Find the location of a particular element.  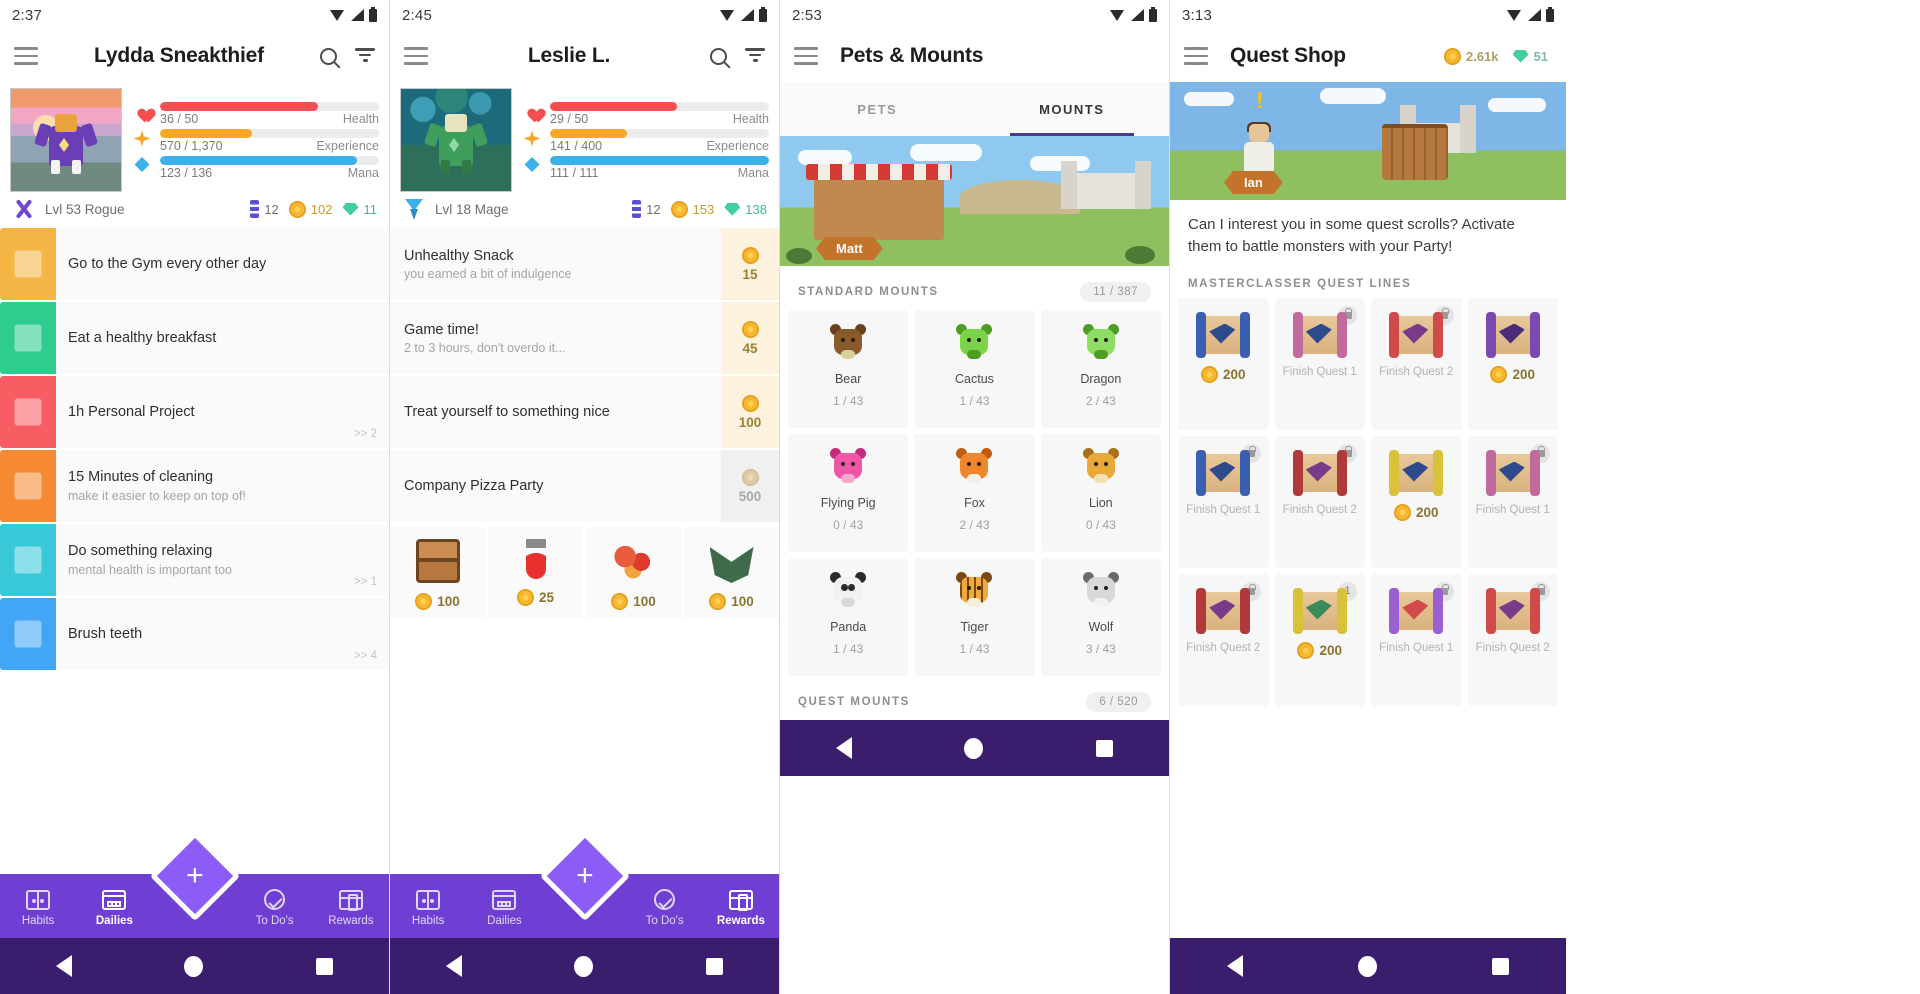

health-bar-row: 29 / 50 Health is located at coordinates (645, 114).